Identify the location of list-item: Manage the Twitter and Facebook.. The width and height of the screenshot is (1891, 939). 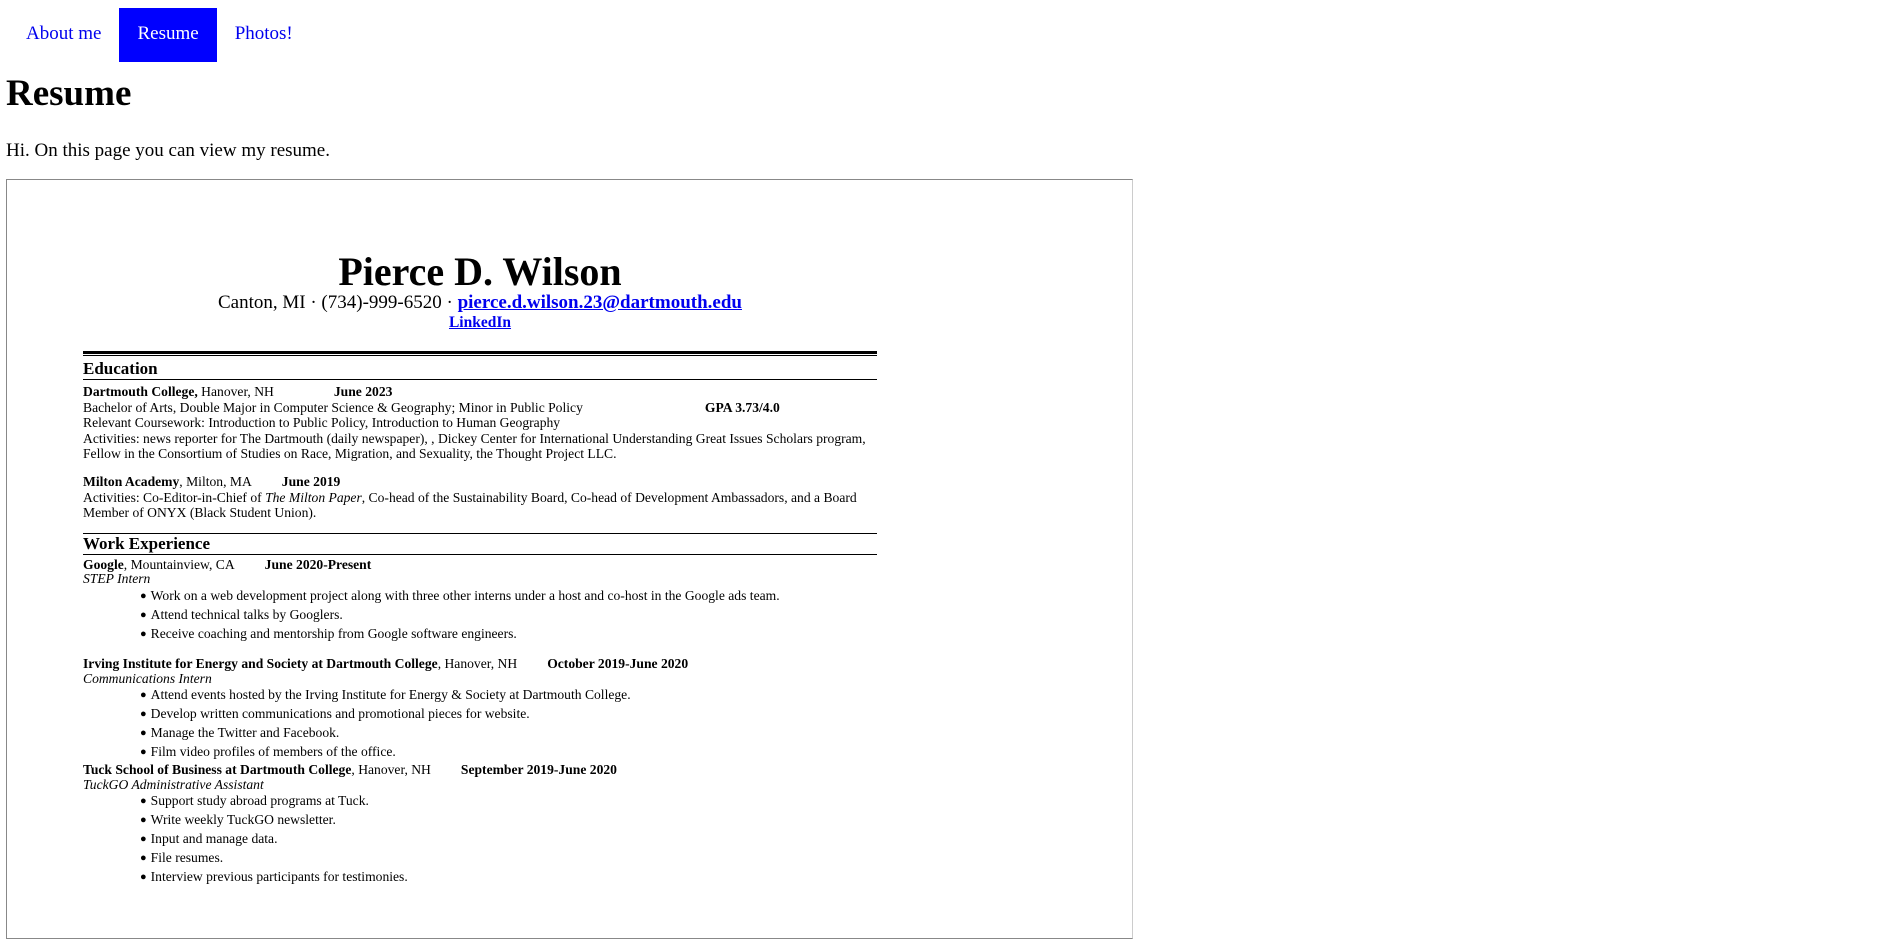
(508, 733).